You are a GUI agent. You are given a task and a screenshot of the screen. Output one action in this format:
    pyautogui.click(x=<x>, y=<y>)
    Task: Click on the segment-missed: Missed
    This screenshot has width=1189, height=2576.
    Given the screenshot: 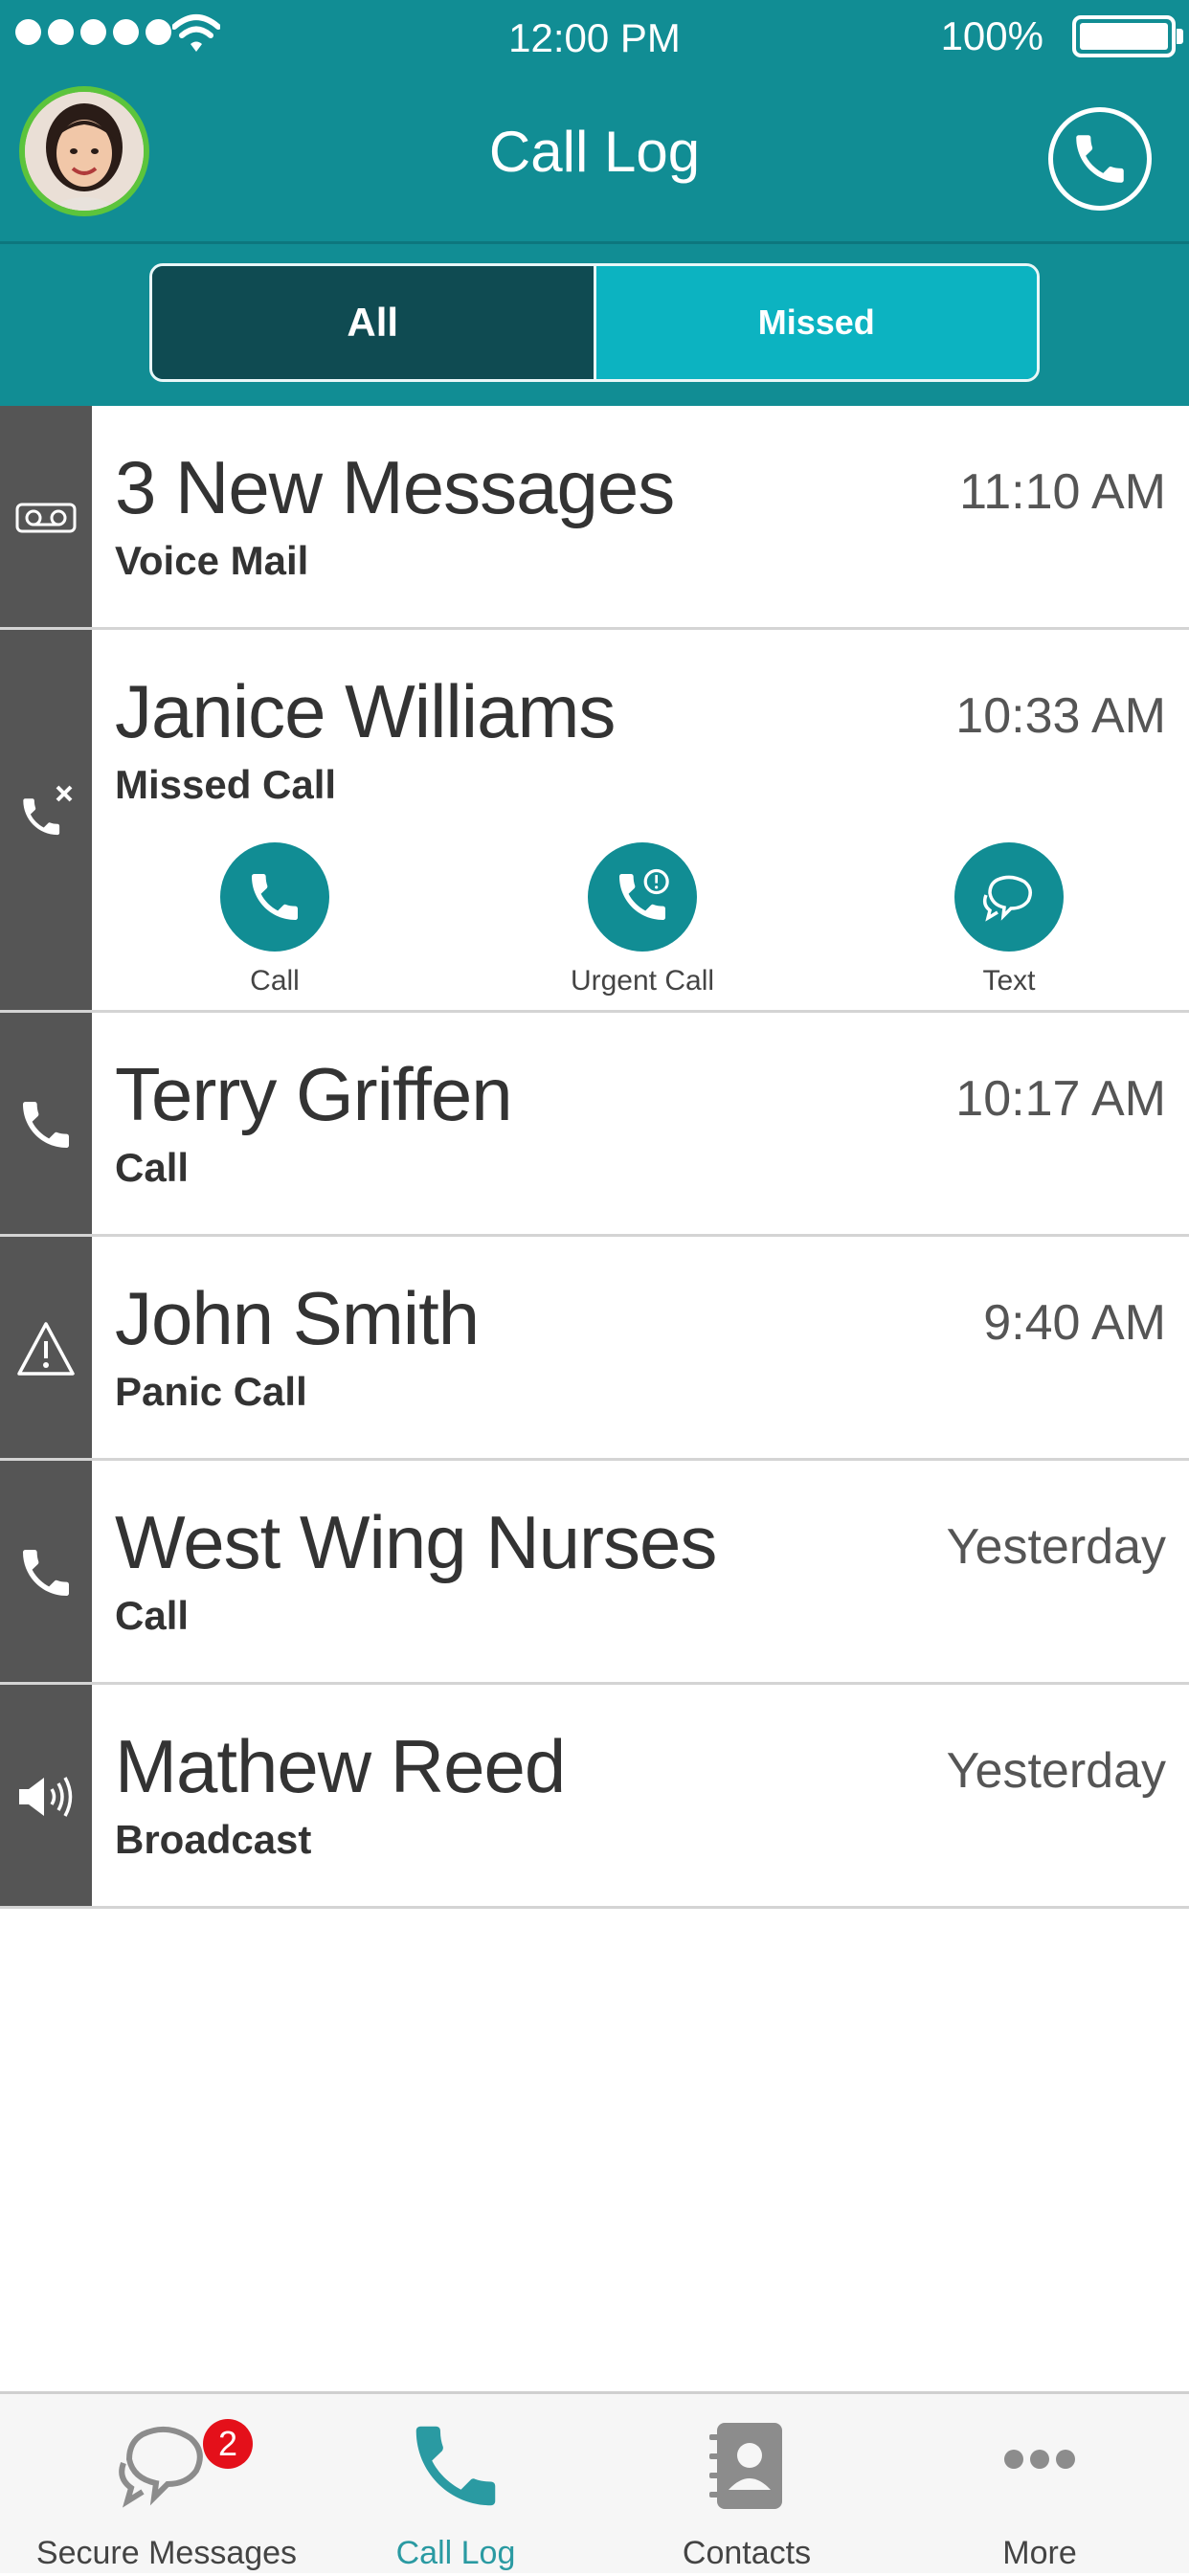 What is the action you would take?
    pyautogui.click(x=815, y=323)
    